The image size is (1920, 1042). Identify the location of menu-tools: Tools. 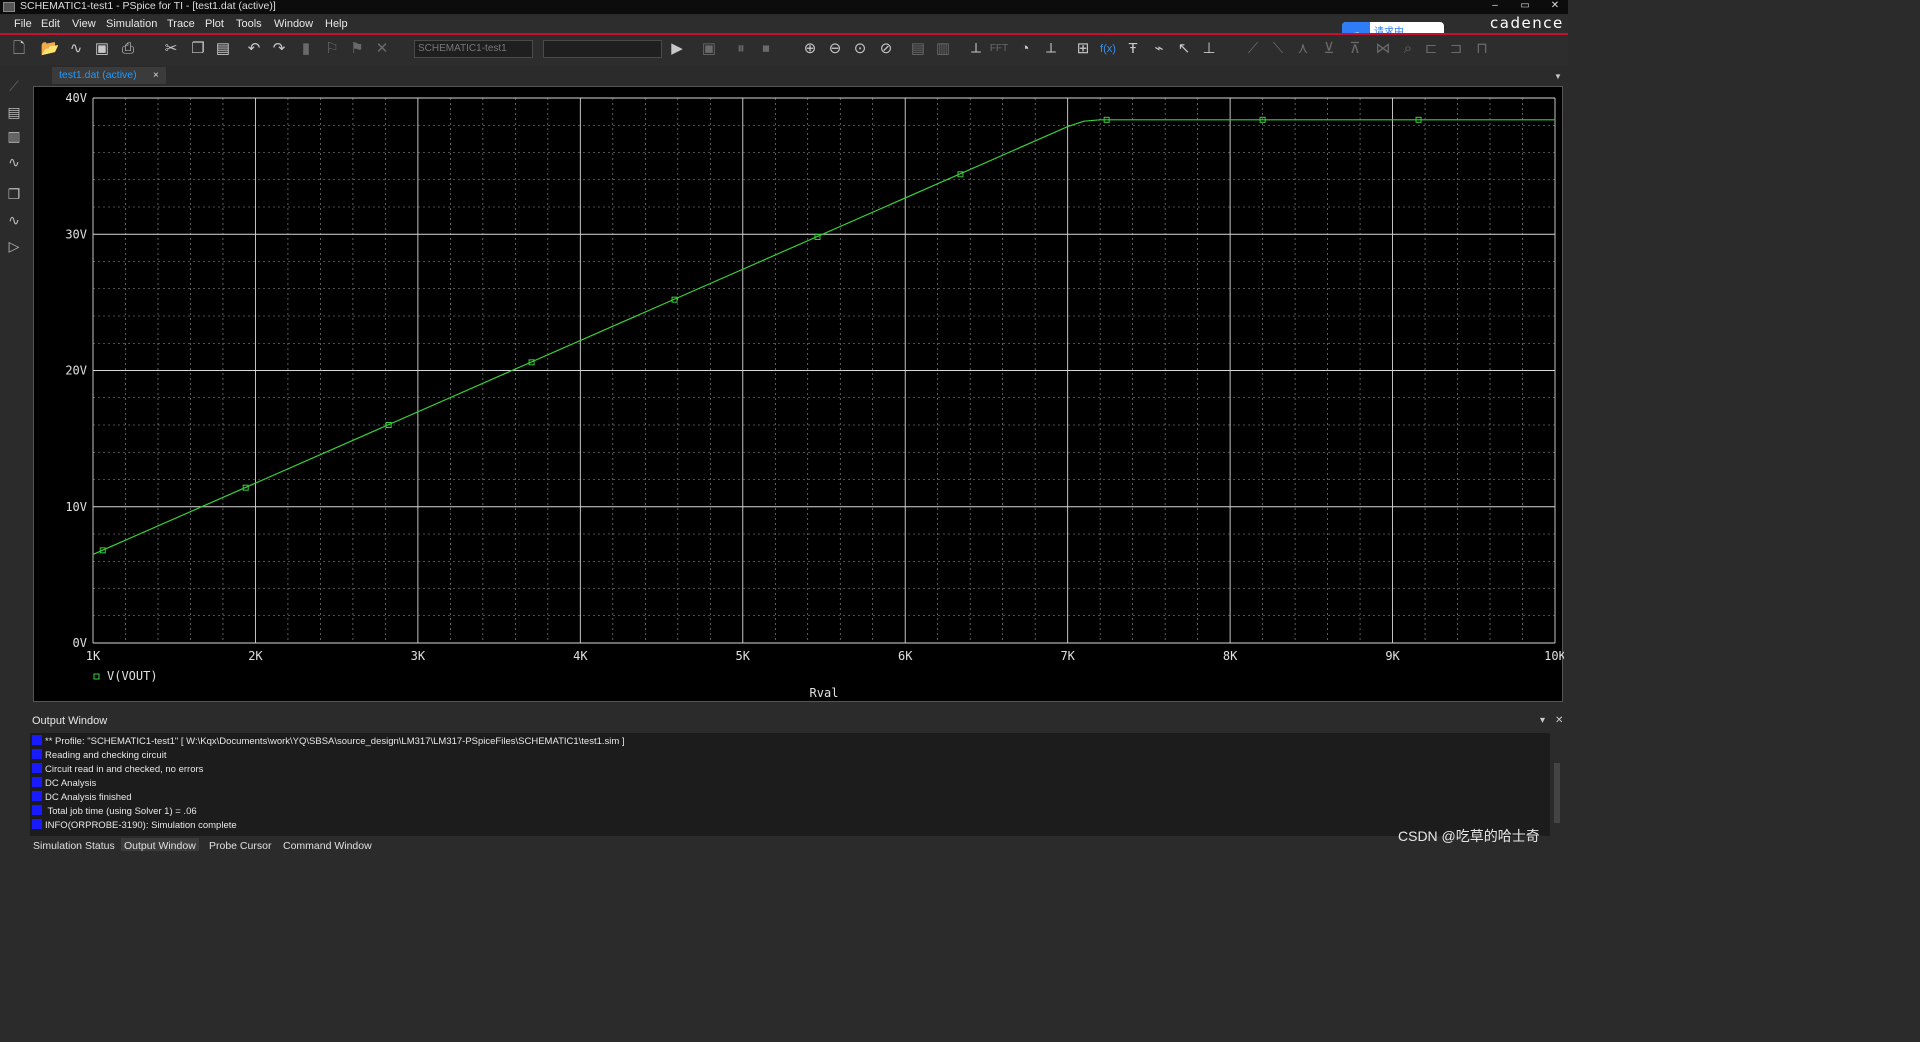
(249, 24).